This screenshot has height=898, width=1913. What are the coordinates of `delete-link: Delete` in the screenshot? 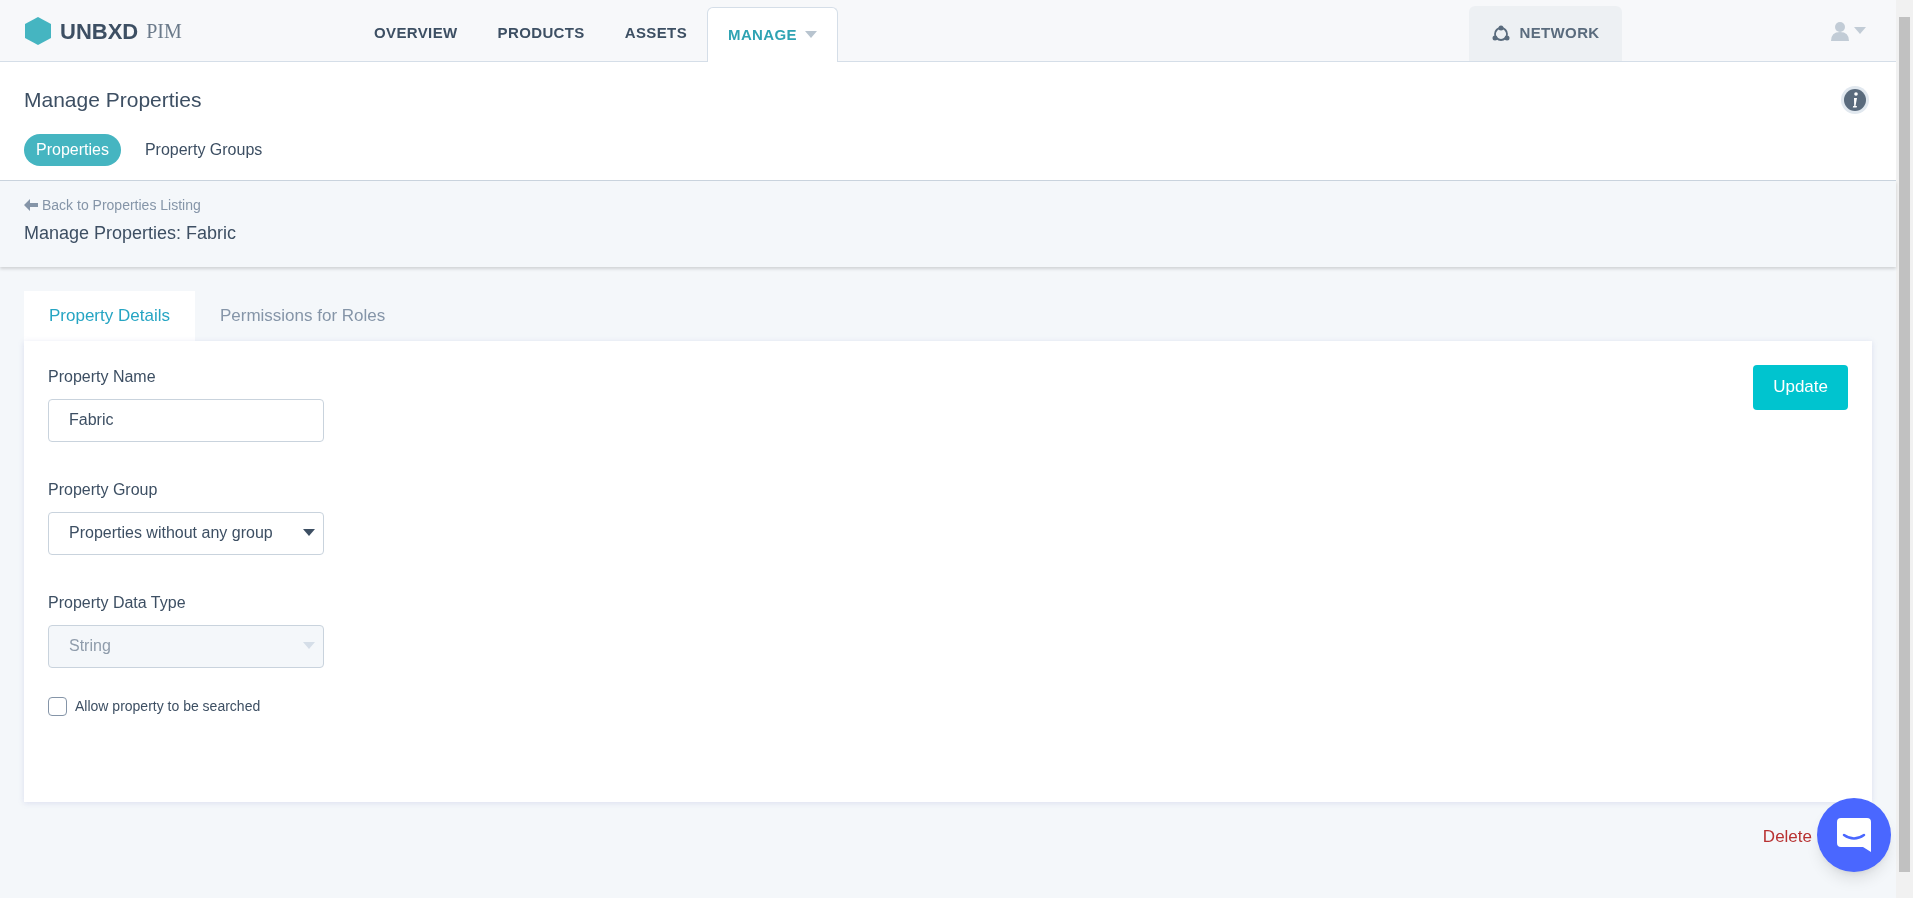 It's located at (1787, 836).